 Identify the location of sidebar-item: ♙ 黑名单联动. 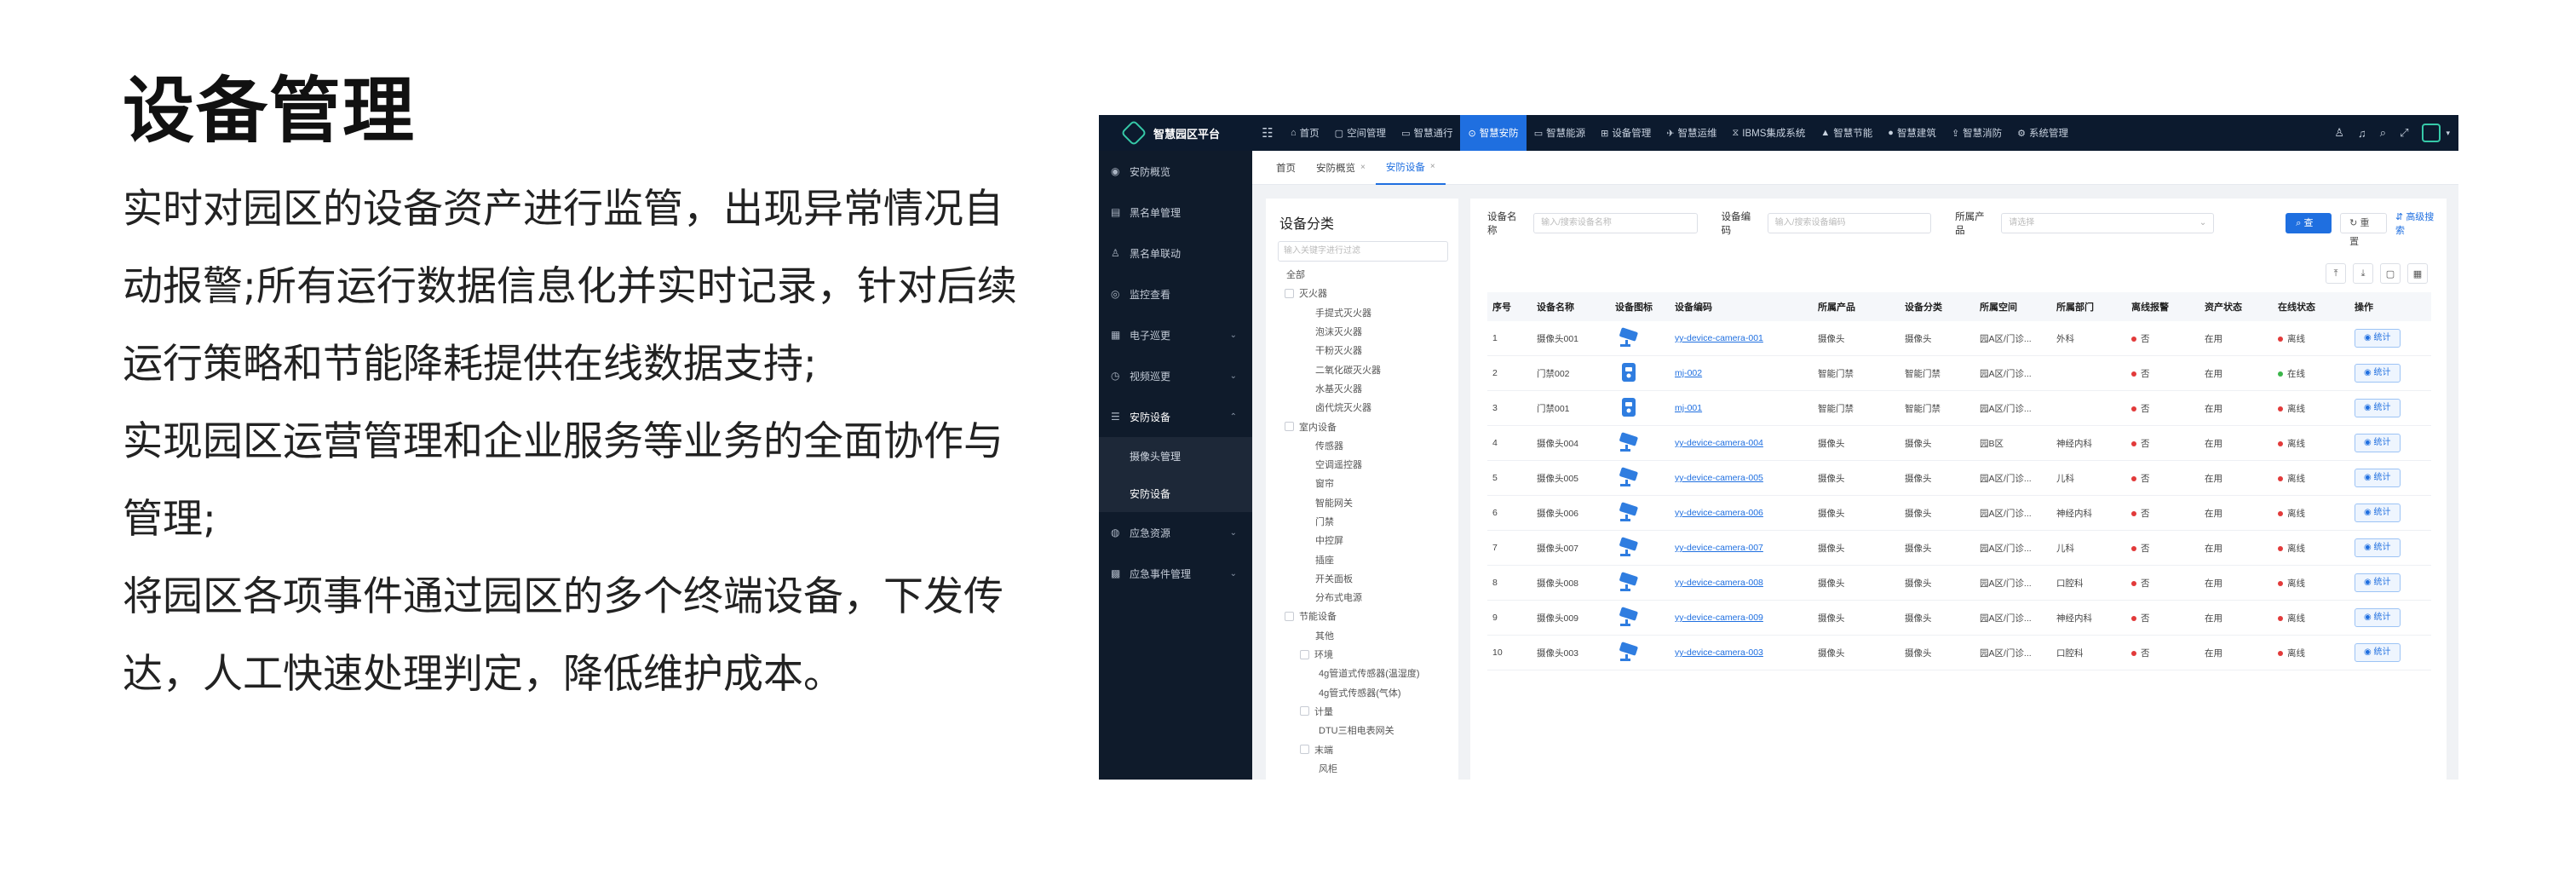
(1175, 253).